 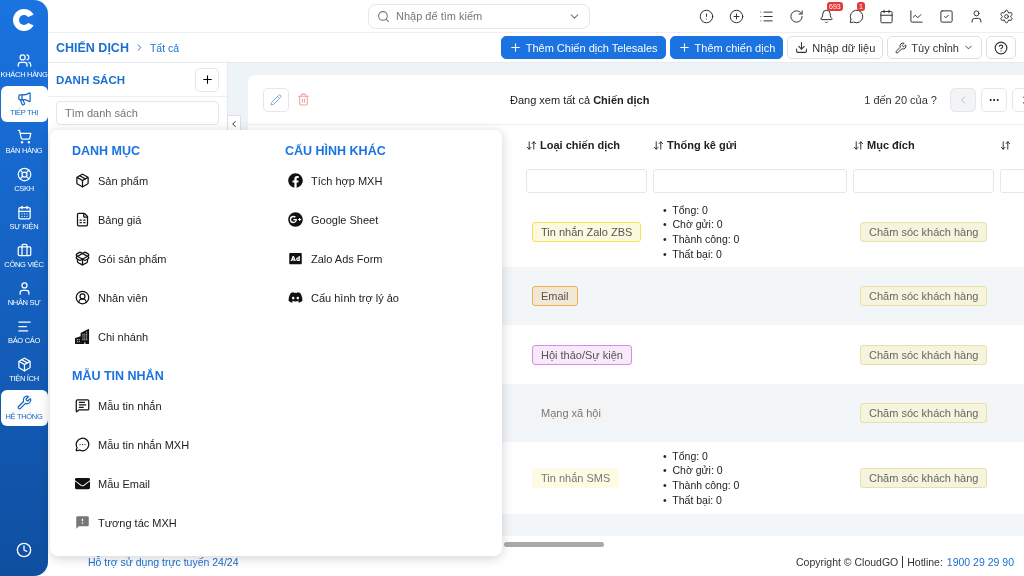 I want to click on bell-icon, so click(x=826, y=16).